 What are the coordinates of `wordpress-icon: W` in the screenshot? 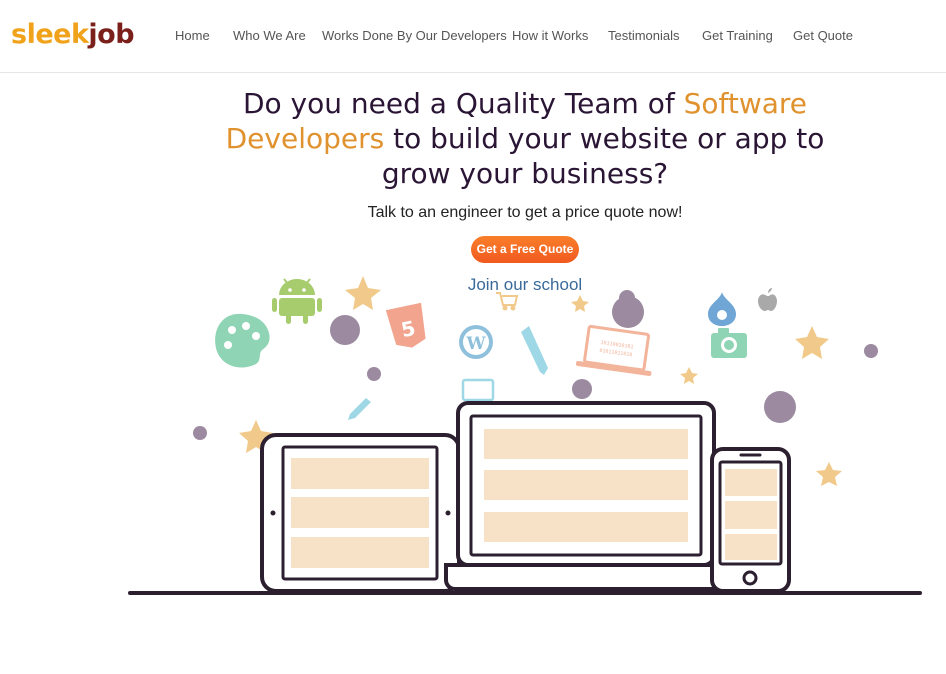 It's located at (476, 342).